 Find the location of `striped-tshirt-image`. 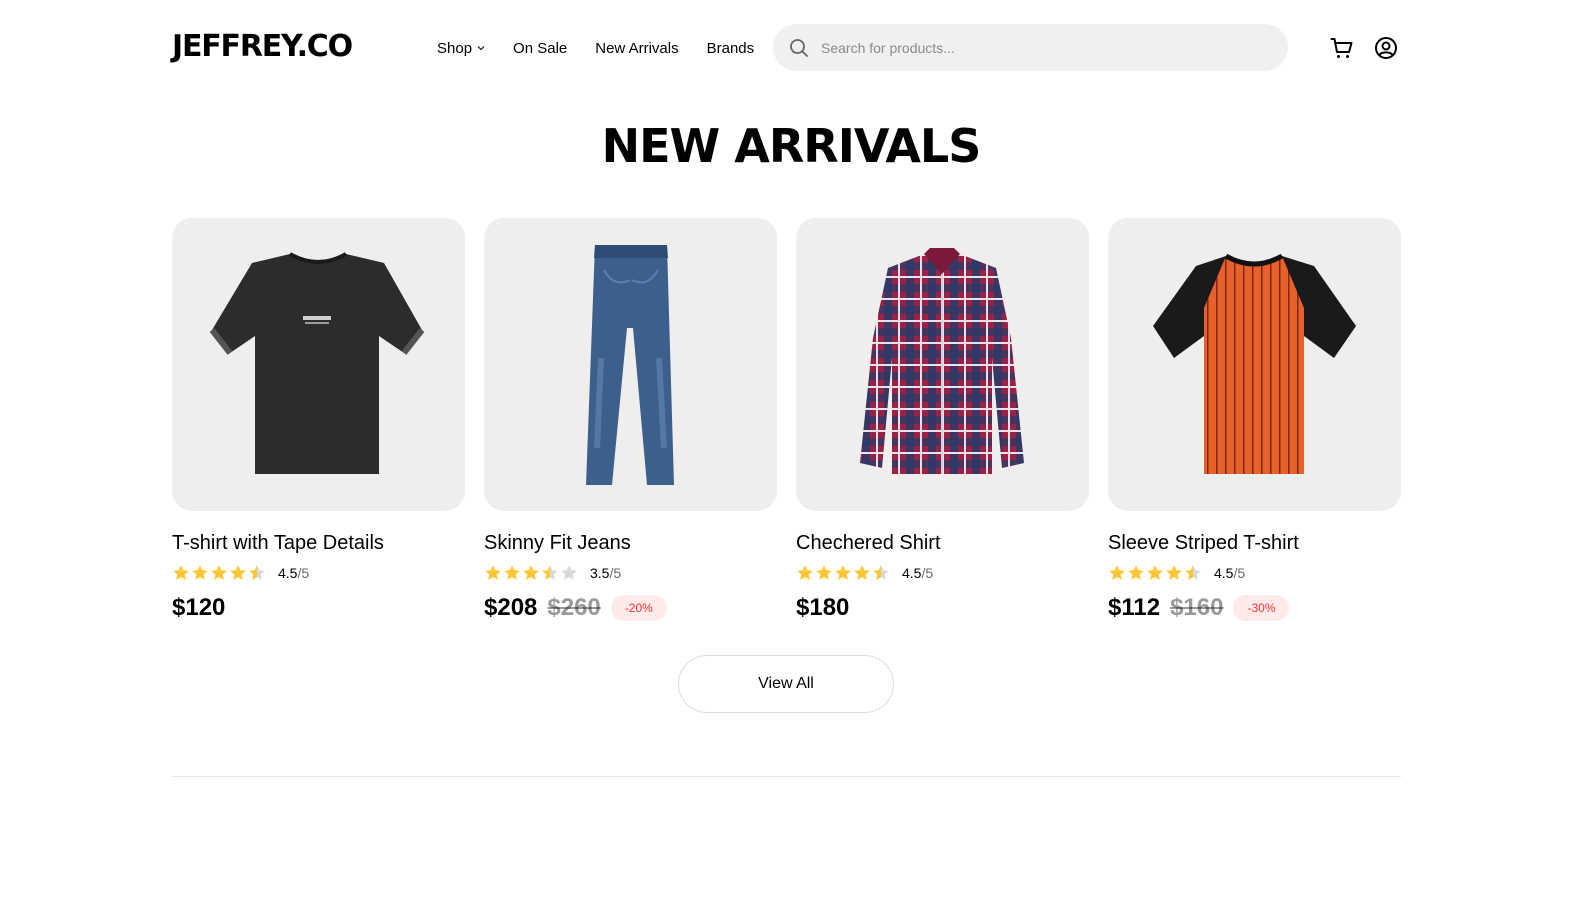

striped-tshirt-image is located at coordinates (1254, 363).